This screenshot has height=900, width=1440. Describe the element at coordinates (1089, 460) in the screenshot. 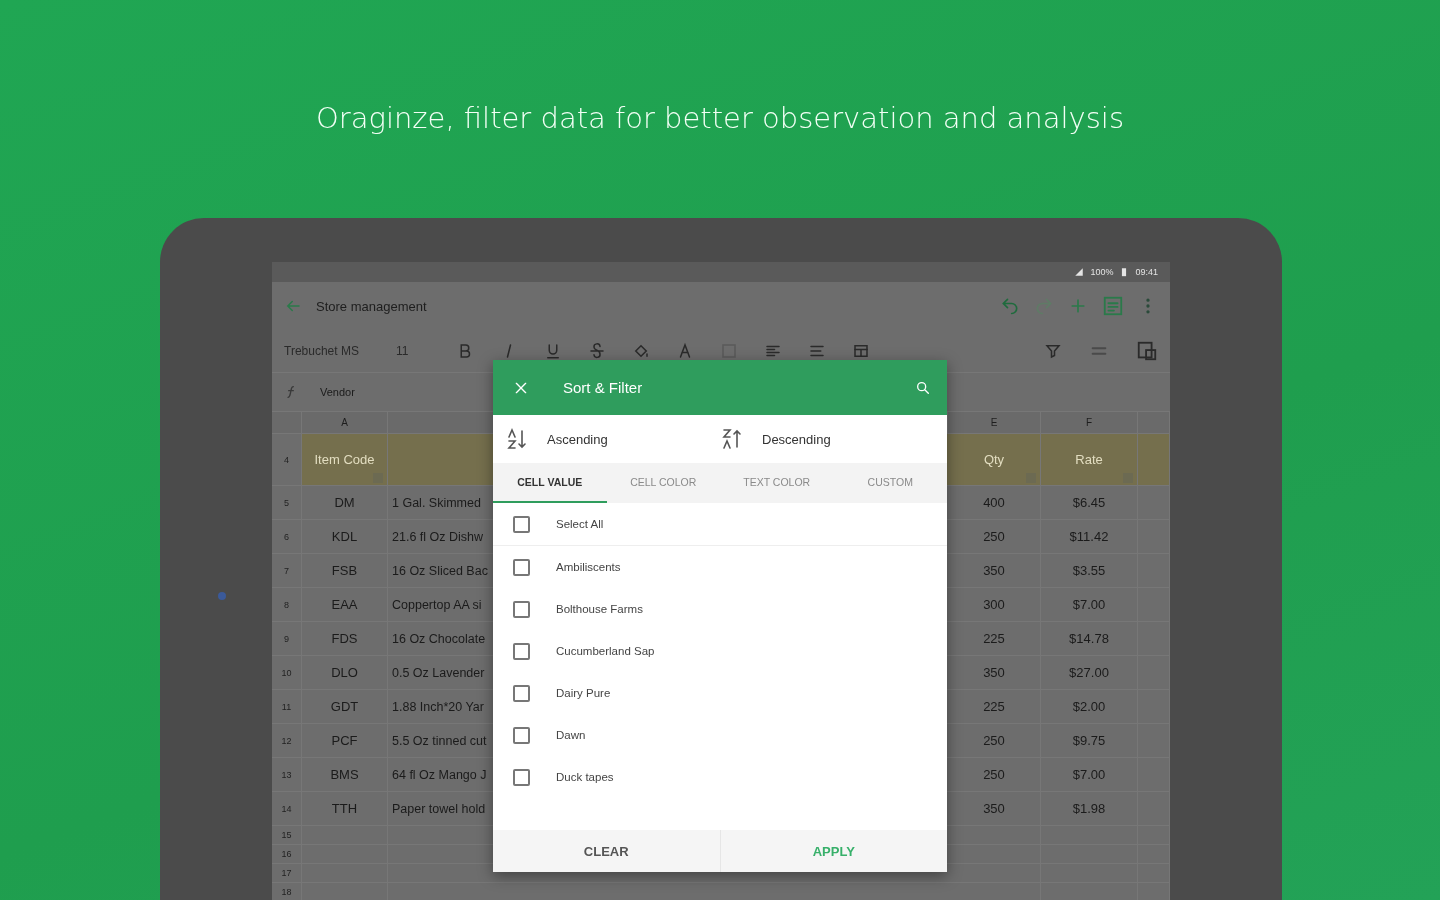

I see `header-cell: Rate` at that location.